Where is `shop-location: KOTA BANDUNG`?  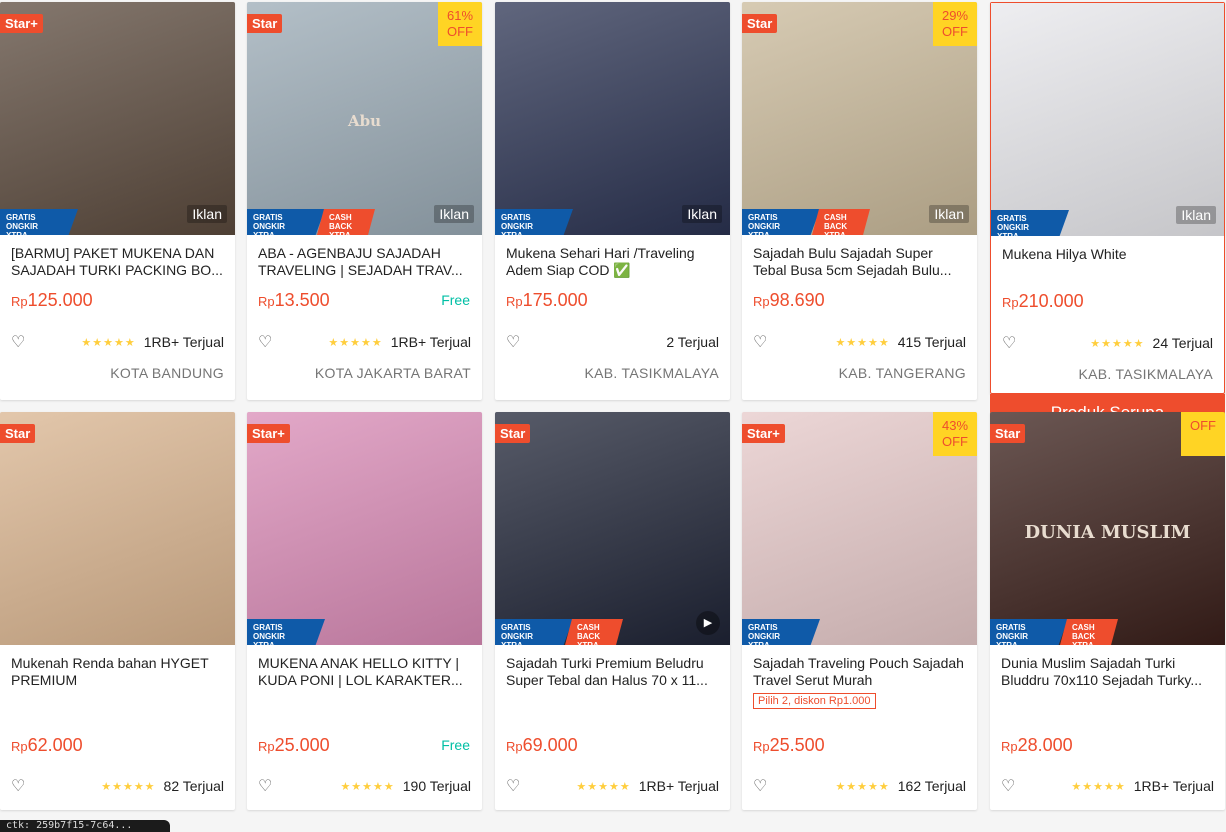 shop-location: KOTA BANDUNG is located at coordinates (167, 373).